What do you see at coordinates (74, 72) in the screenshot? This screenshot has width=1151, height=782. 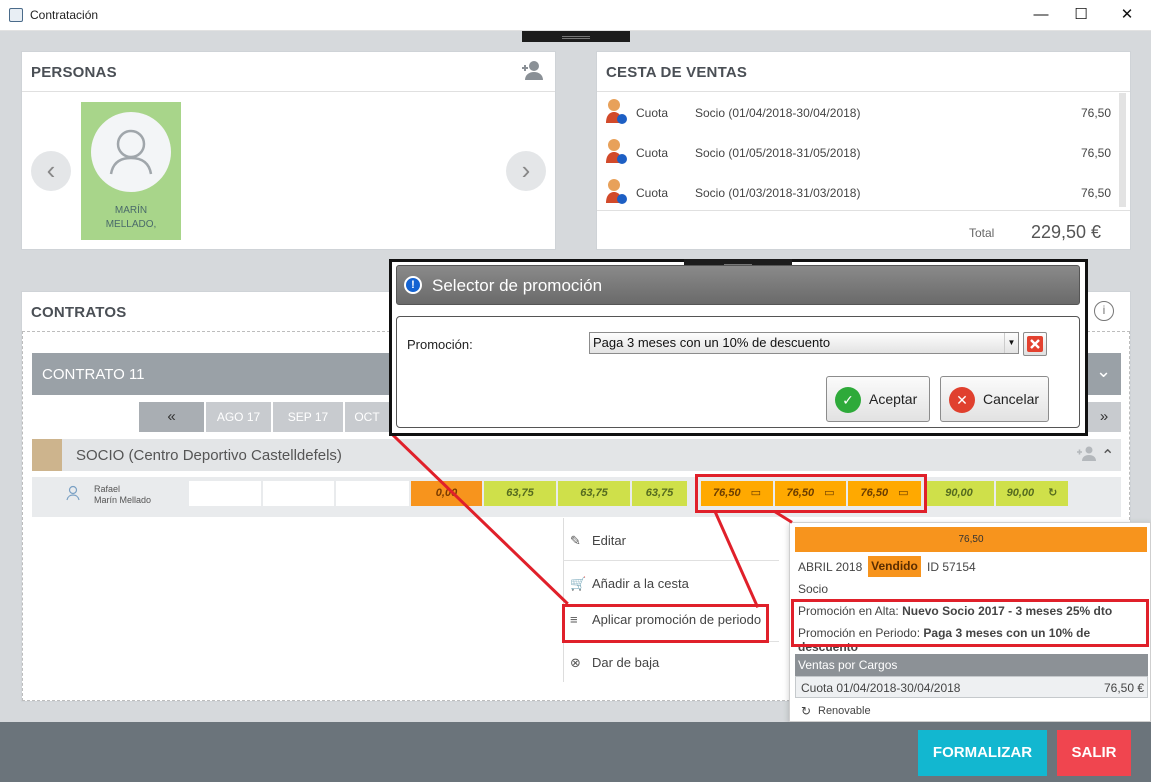 I see `personas-title: PERSONAS` at bounding box center [74, 72].